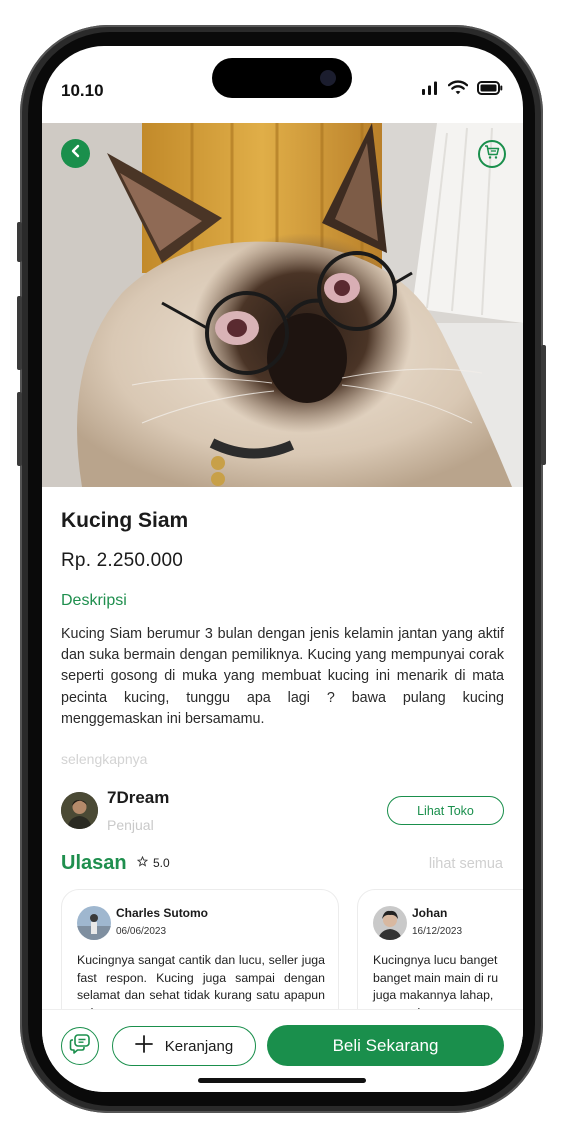 This screenshot has width=565, height=1138. What do you see at coordinates (162, 913) in the screenshot?
I see `reviewer-name: Charles Sutomo` at bounding box center [162, 913].